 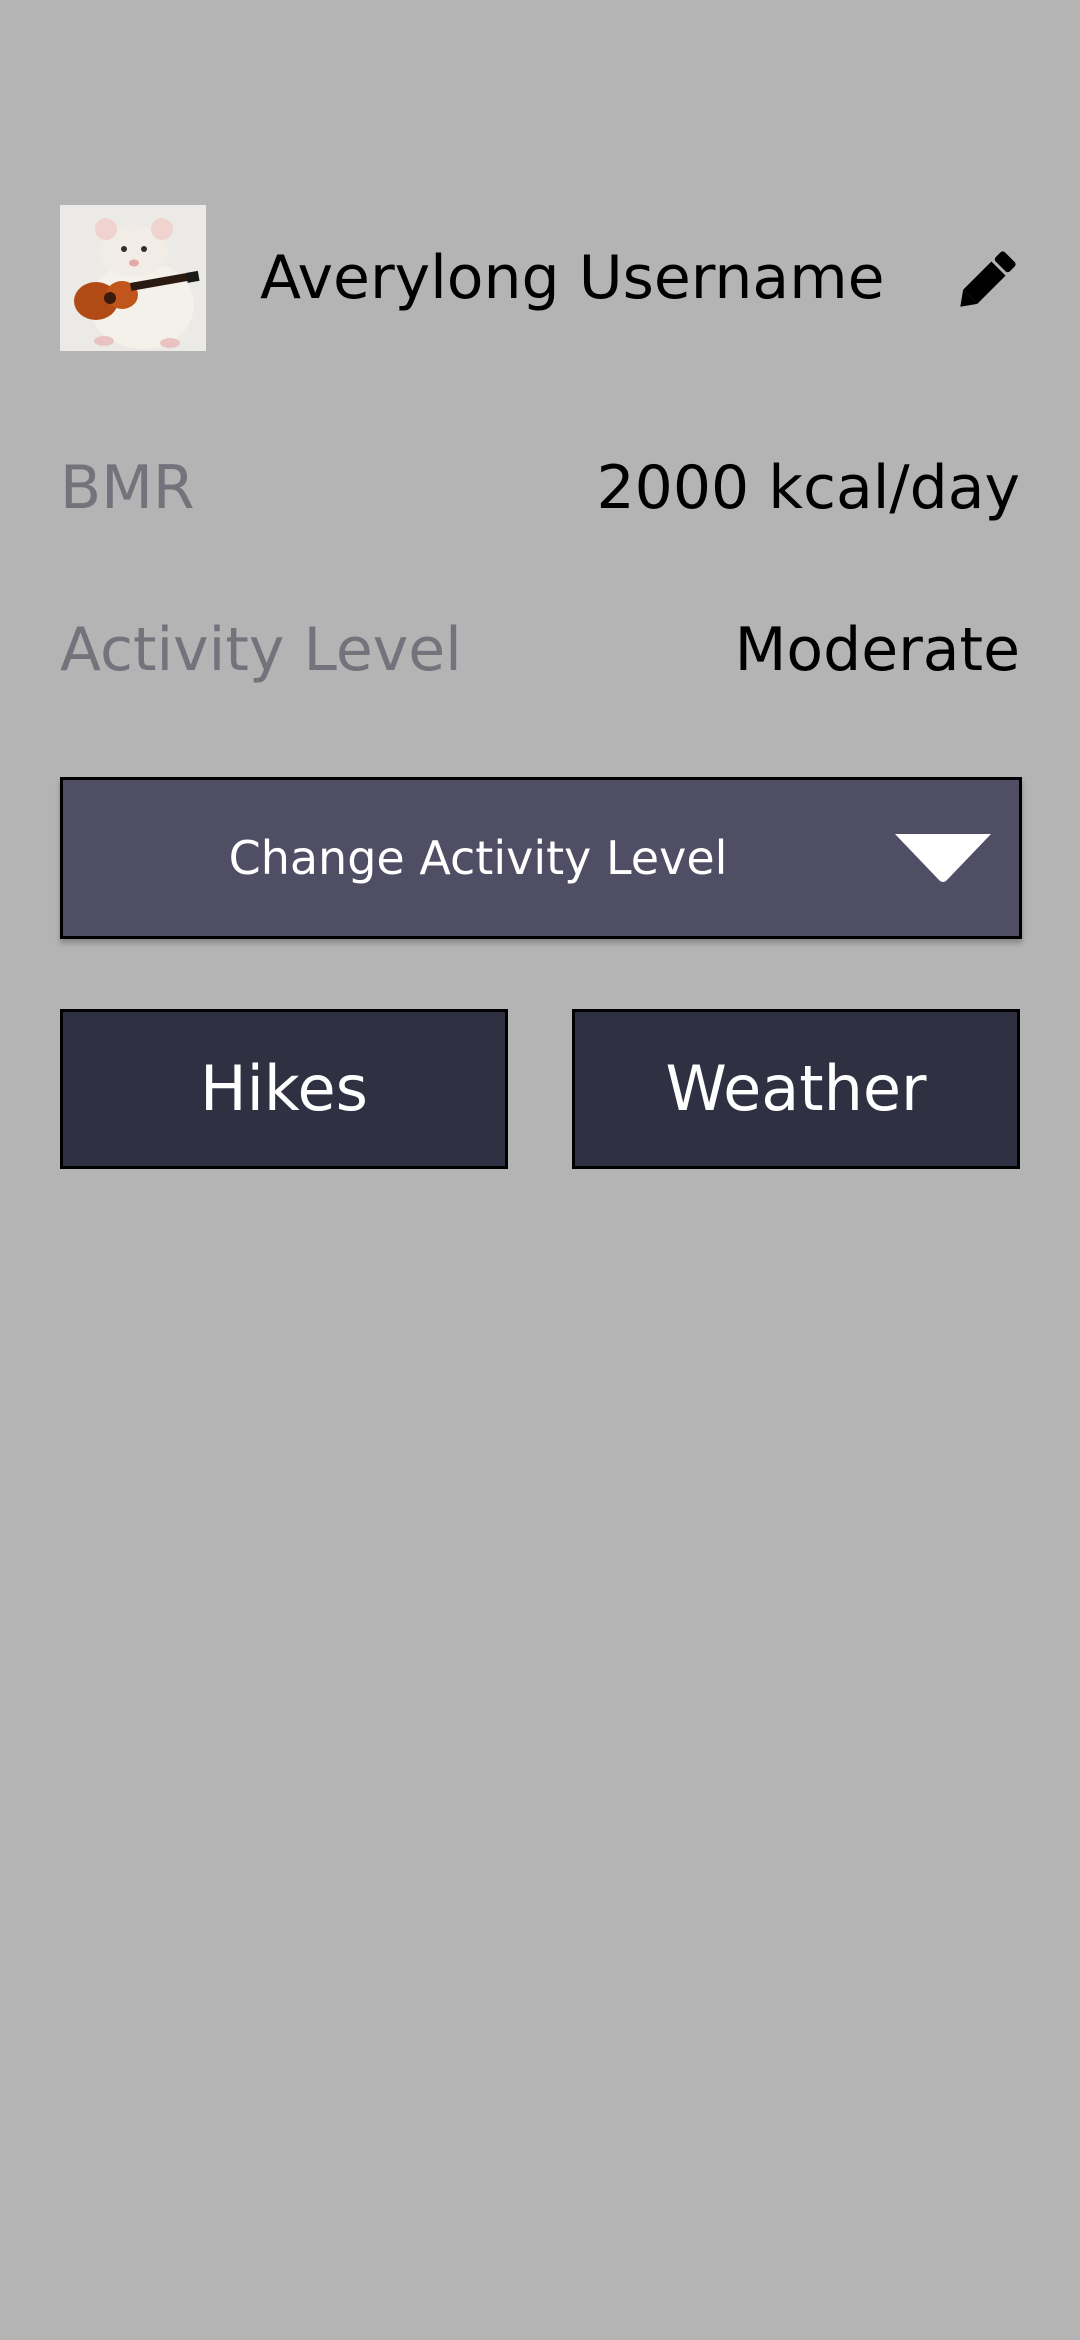 I want to click on profile-header: Averylong Username, so click(x=540, y=278).